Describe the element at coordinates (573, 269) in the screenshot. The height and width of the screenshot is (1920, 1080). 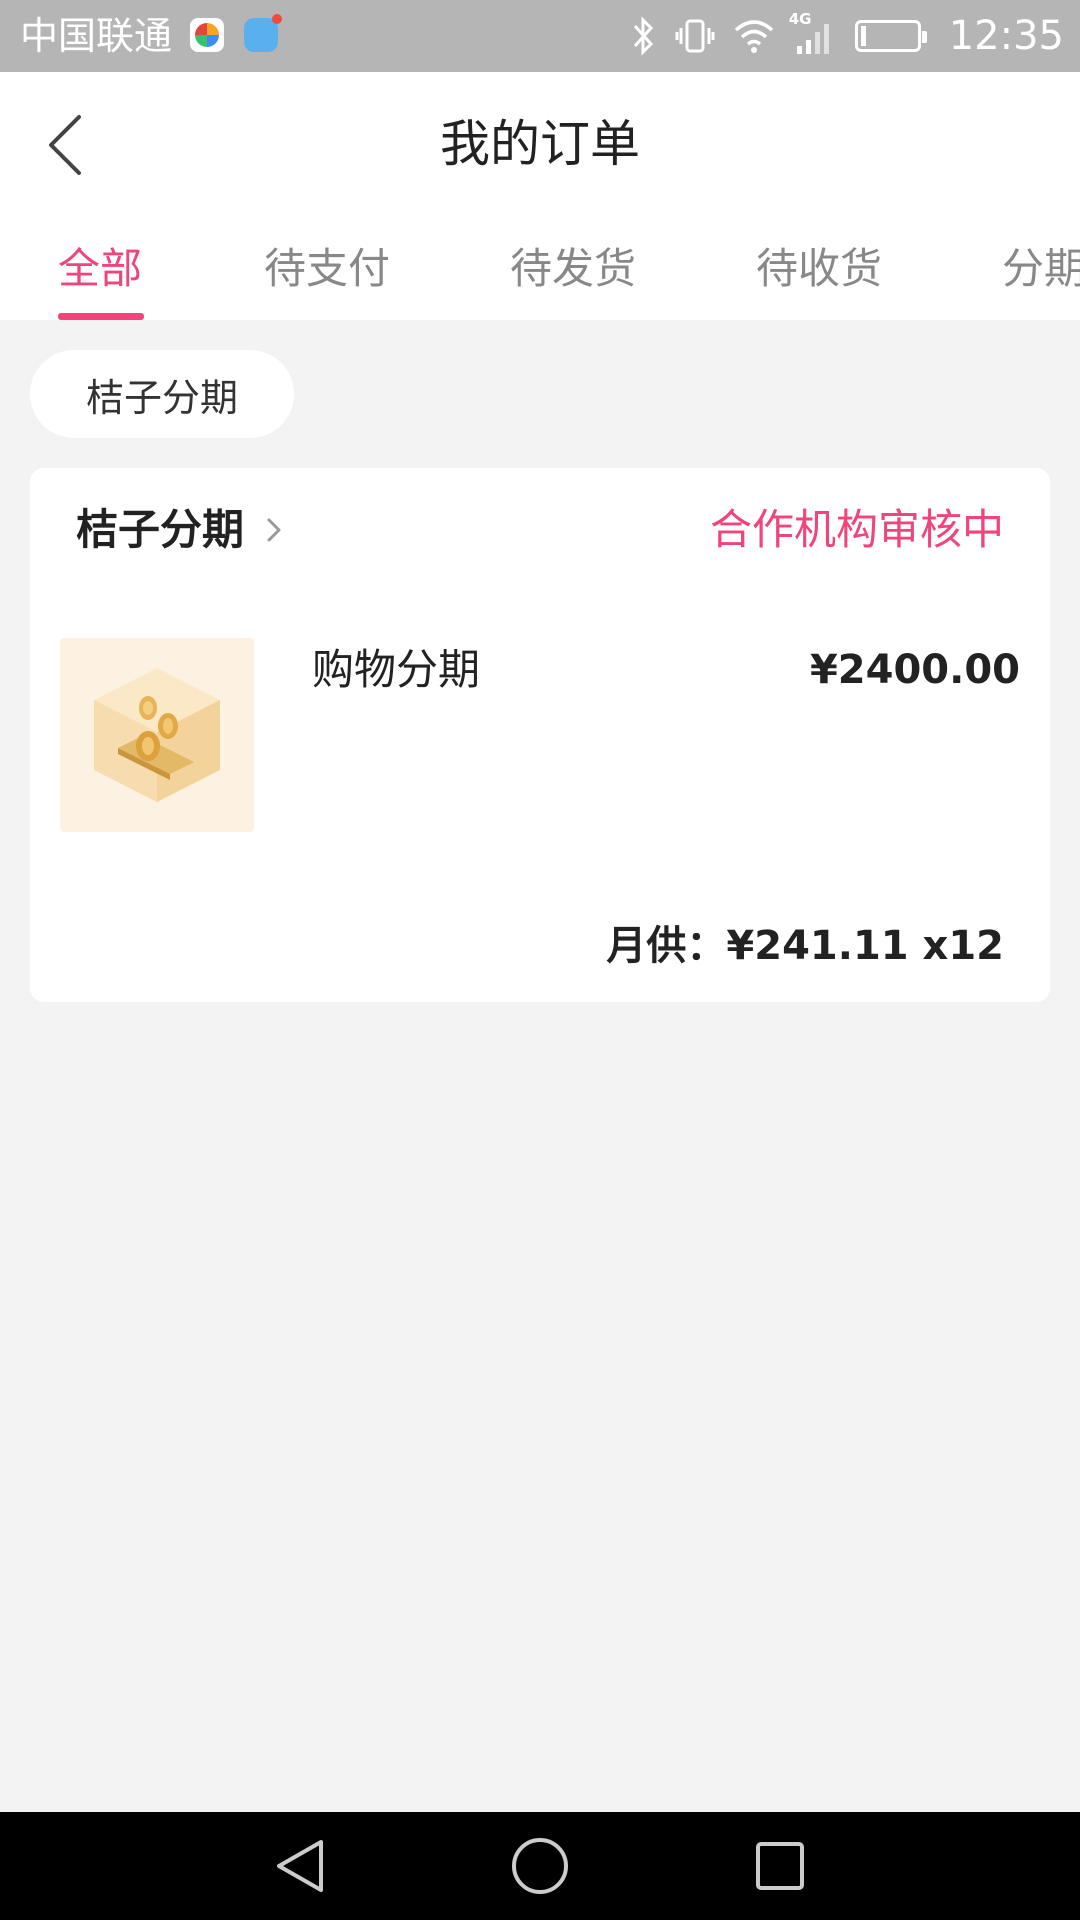
I see `tab-pending-shipment: 待发货` at that location.